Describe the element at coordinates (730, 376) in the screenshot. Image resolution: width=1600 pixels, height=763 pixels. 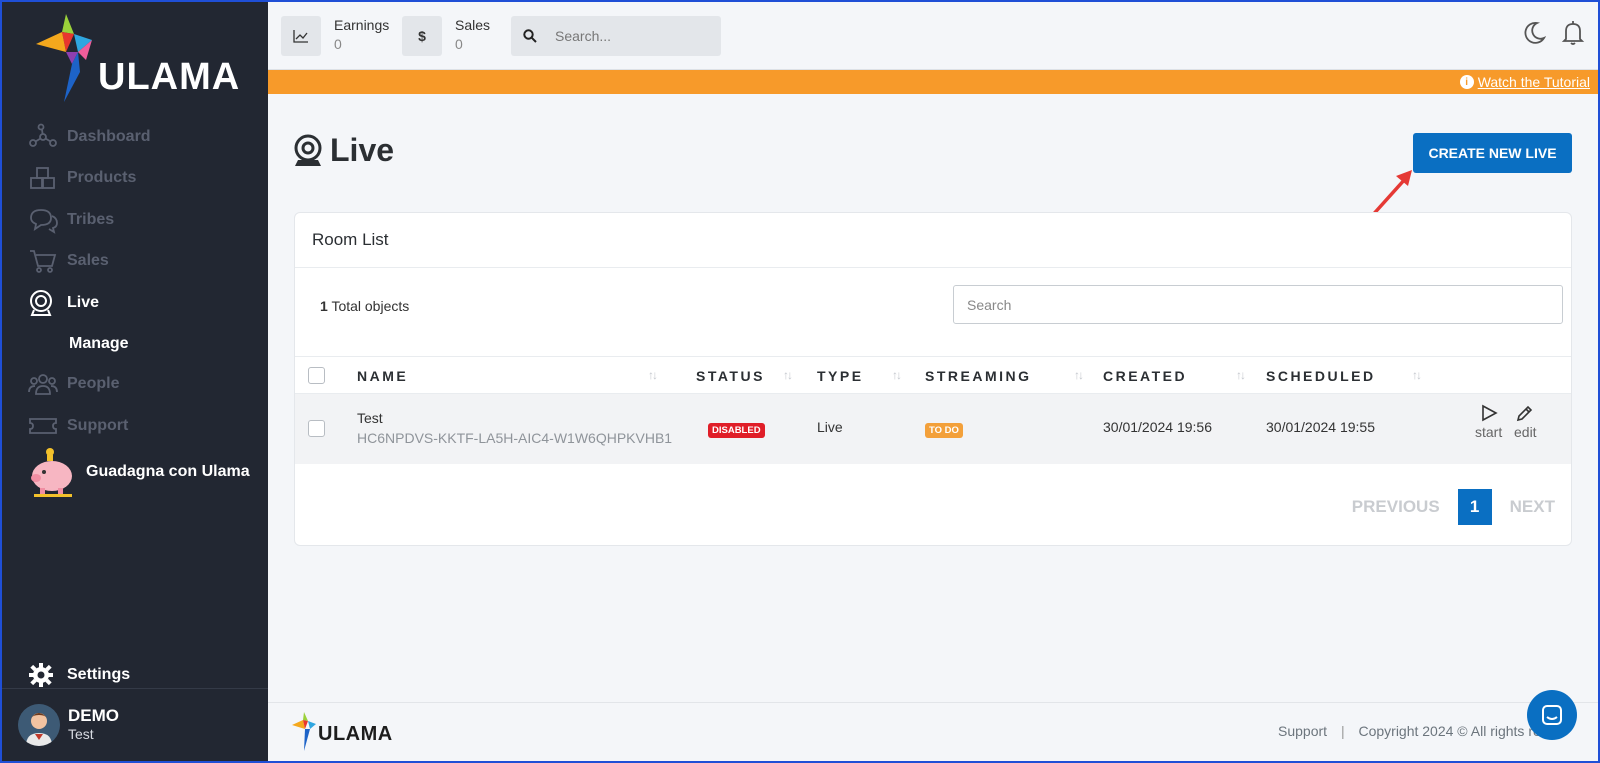
I see `col-status: STATUS` at that location.